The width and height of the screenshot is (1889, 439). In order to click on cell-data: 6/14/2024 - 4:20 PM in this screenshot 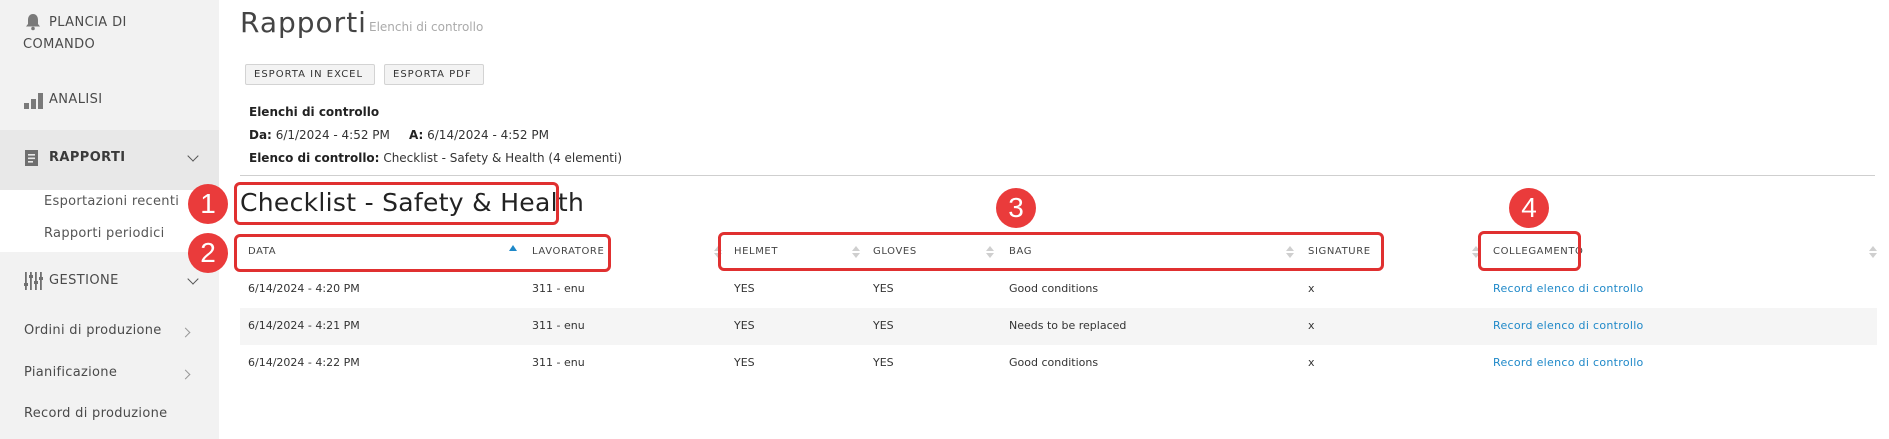, I will do `click(304, 288)`.